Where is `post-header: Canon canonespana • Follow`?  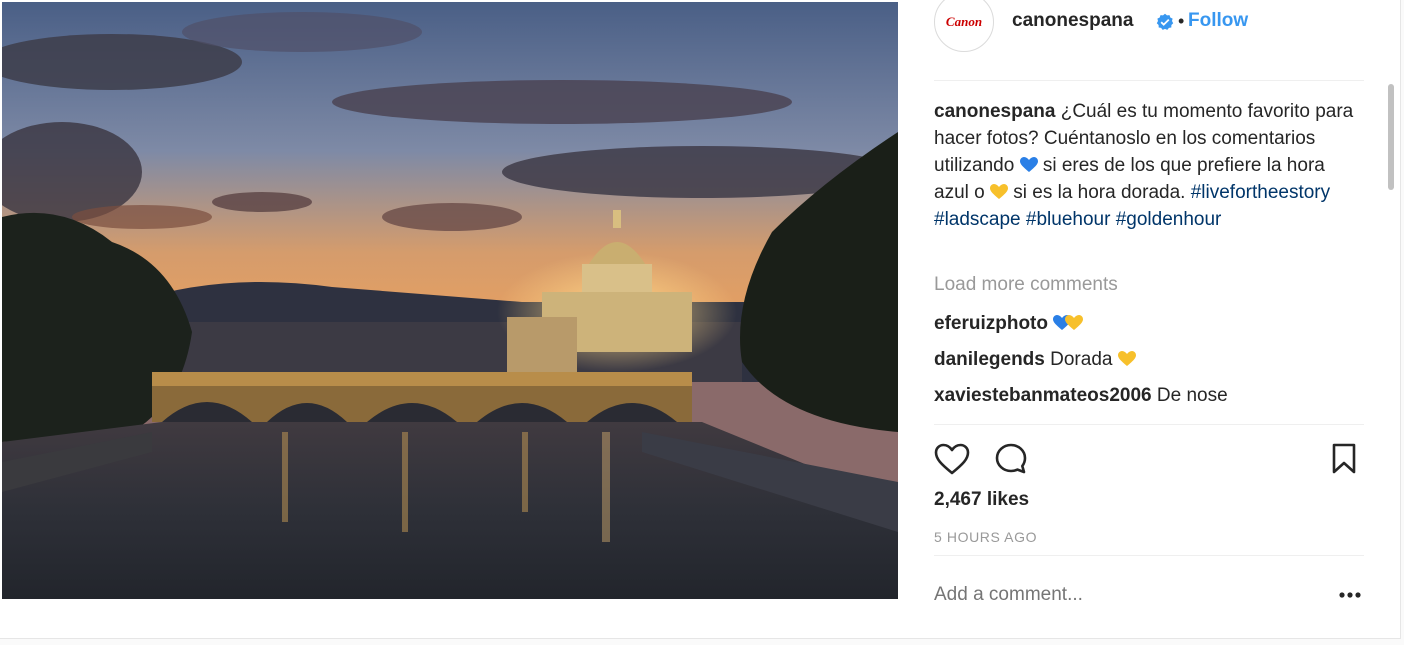
post-header: Canon canonespana • Follow is located at coordinates (1149, 40).